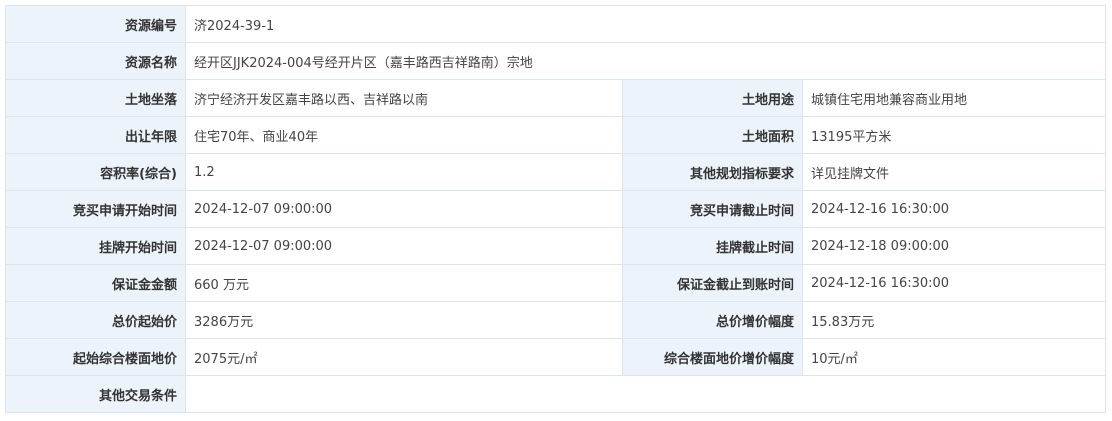  I want to click on table-row: 总价起始价 3286万元 总价增价幅度 15.83万元, so click(556, 320).